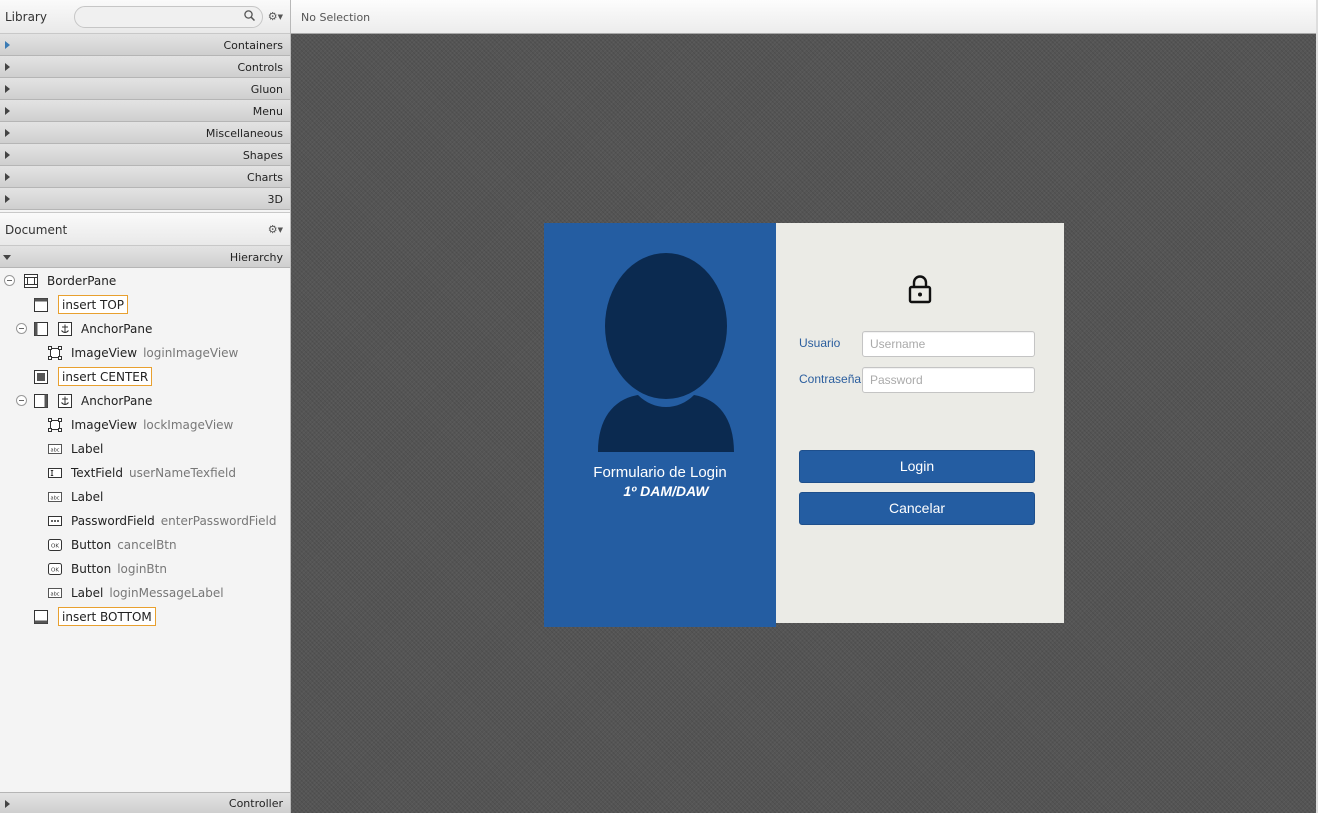 This screenshot has height=813, width=1318. What do you see at coordinates (55, 473) in the screenshot?
I see `textfield-icon` at bounding box center [55, 473].